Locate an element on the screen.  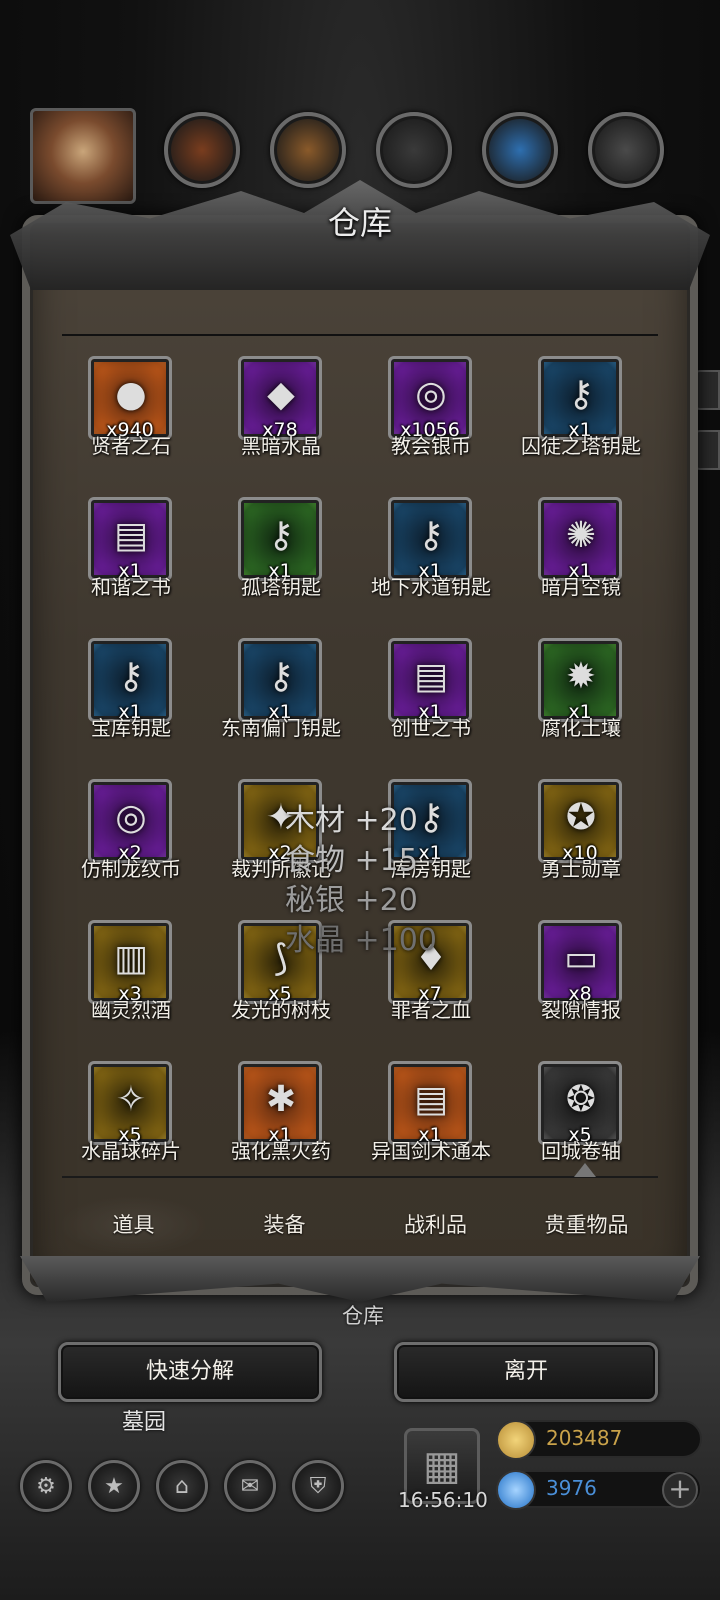
gold-currency: 203487 is located at coordinates (599, 1440).